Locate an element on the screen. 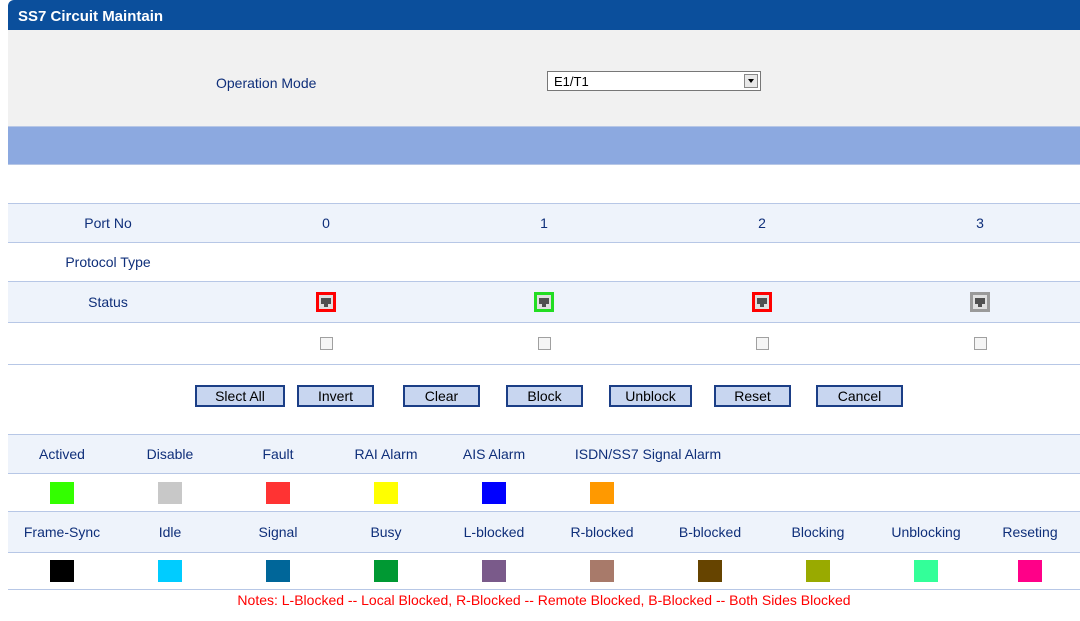  port-no-row: Port No 0 1 2 3 is located at coordinates (544, 223).